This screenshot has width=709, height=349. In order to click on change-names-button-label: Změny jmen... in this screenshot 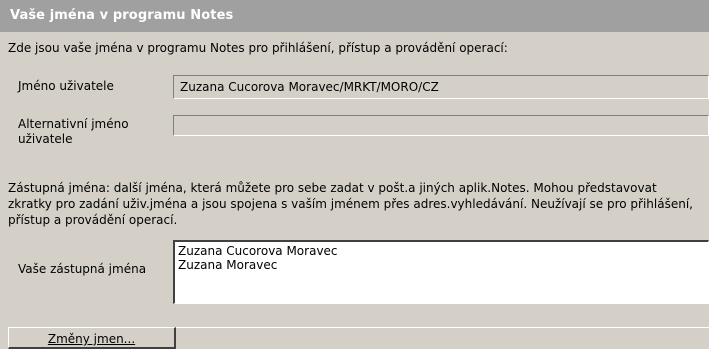, I will do `click(91, 339)`.